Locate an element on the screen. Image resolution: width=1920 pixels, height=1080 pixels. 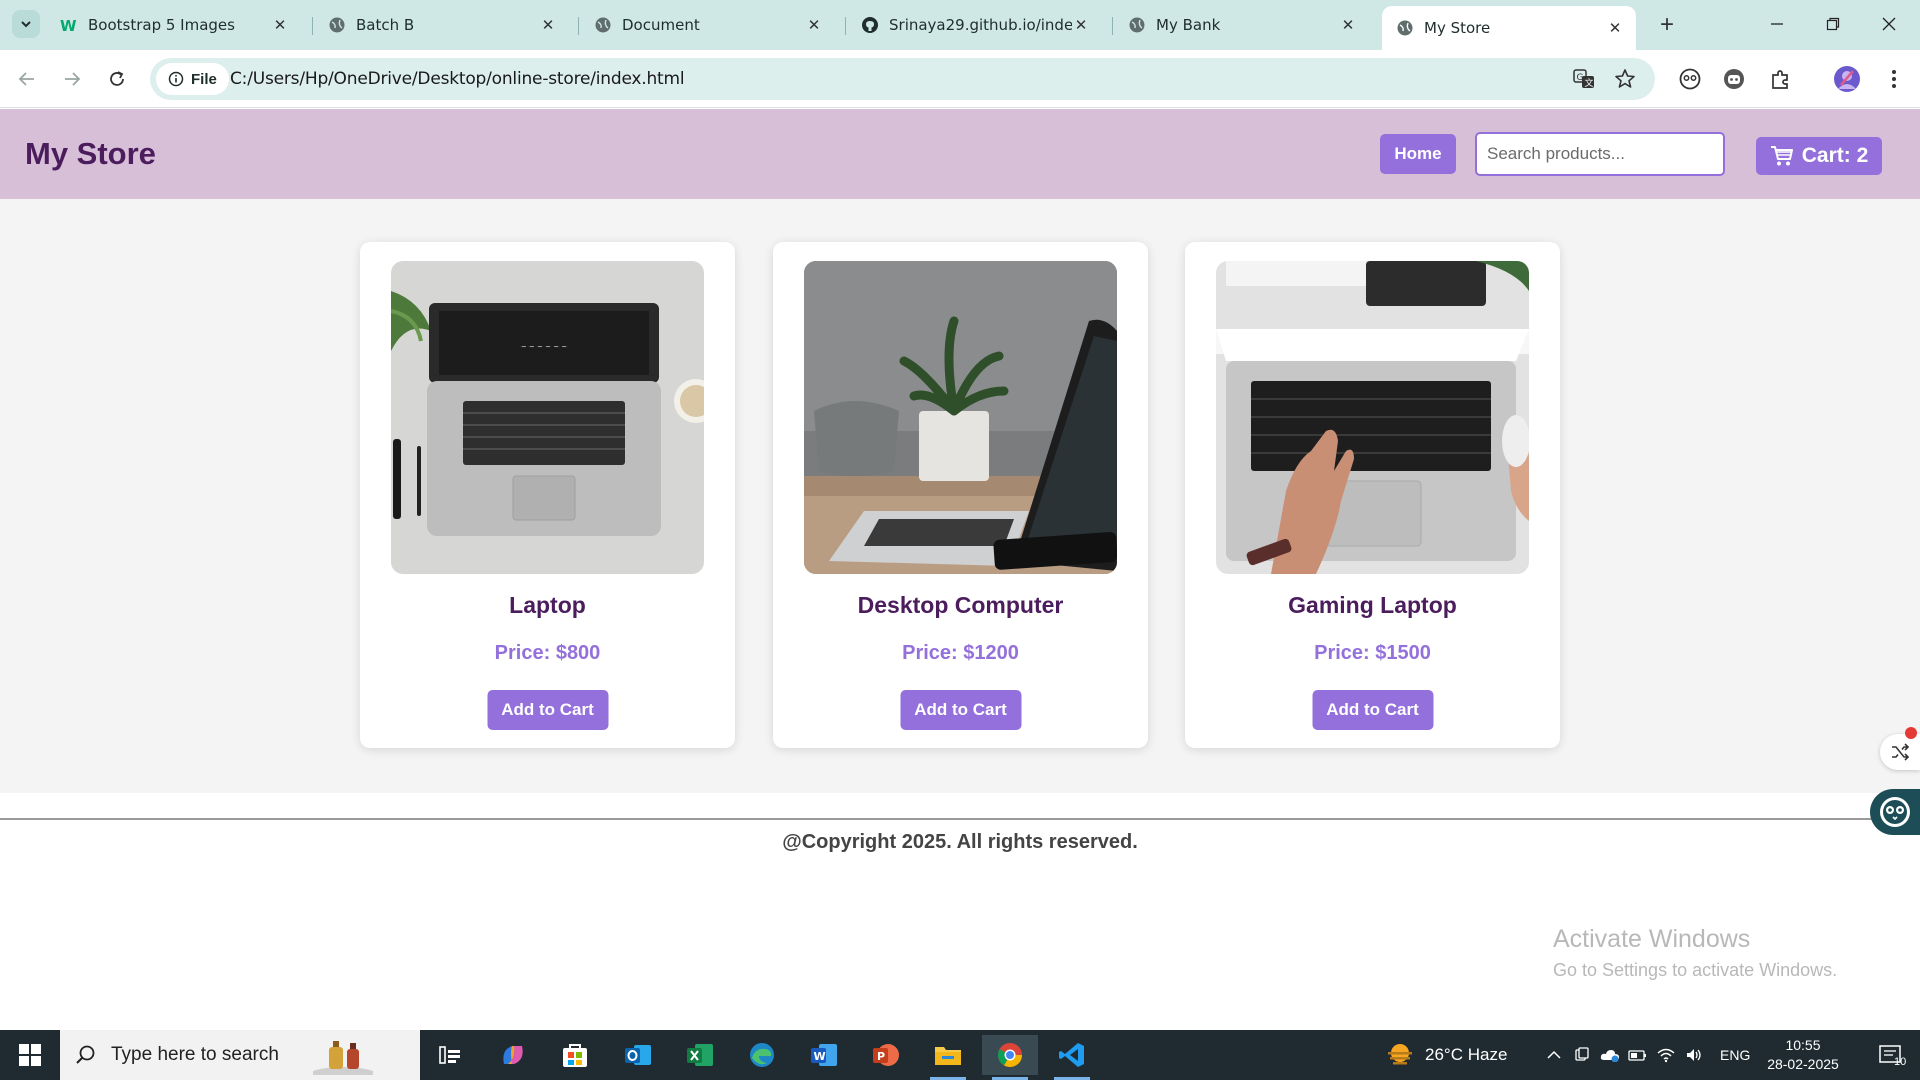
wifi-icon is located at coordinates (1666, 1055).